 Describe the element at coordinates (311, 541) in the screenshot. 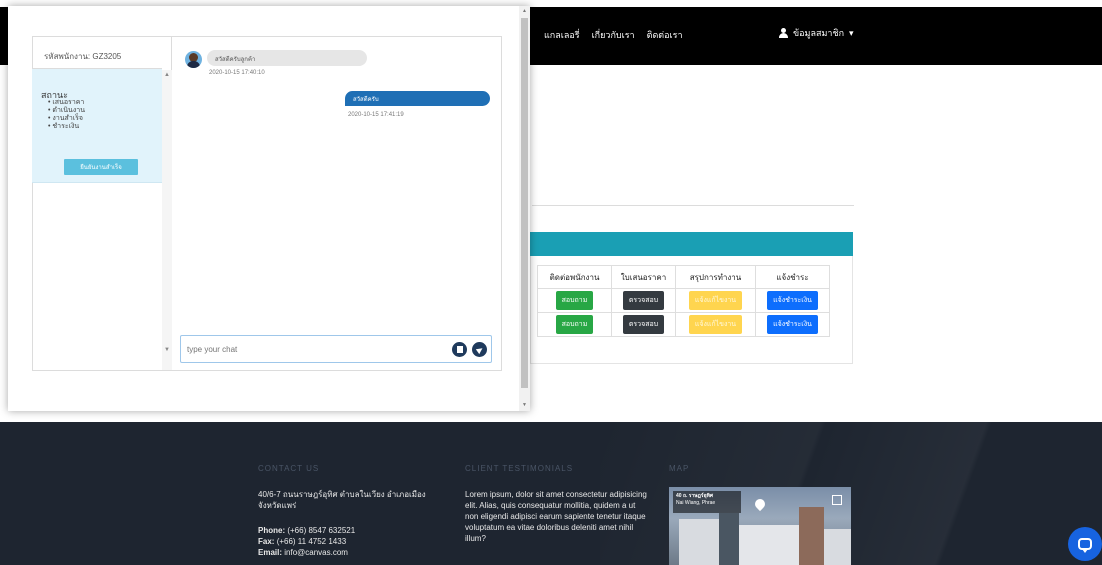

I see `fax-value: (+66) 11 4752 1433` at that location.